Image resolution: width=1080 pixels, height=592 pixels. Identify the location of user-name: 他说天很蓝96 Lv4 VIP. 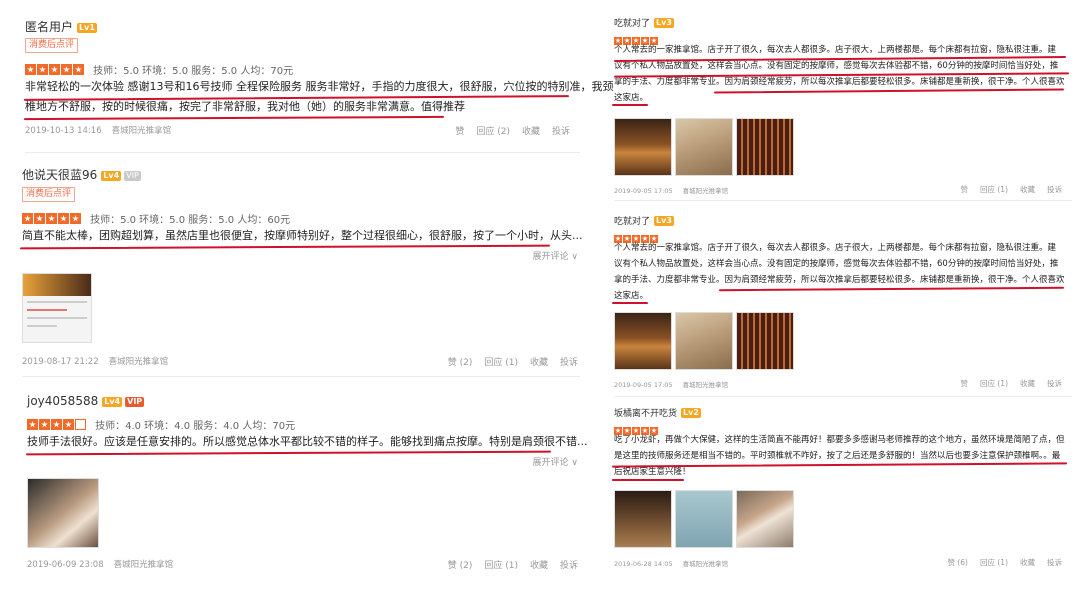
(81, 174).